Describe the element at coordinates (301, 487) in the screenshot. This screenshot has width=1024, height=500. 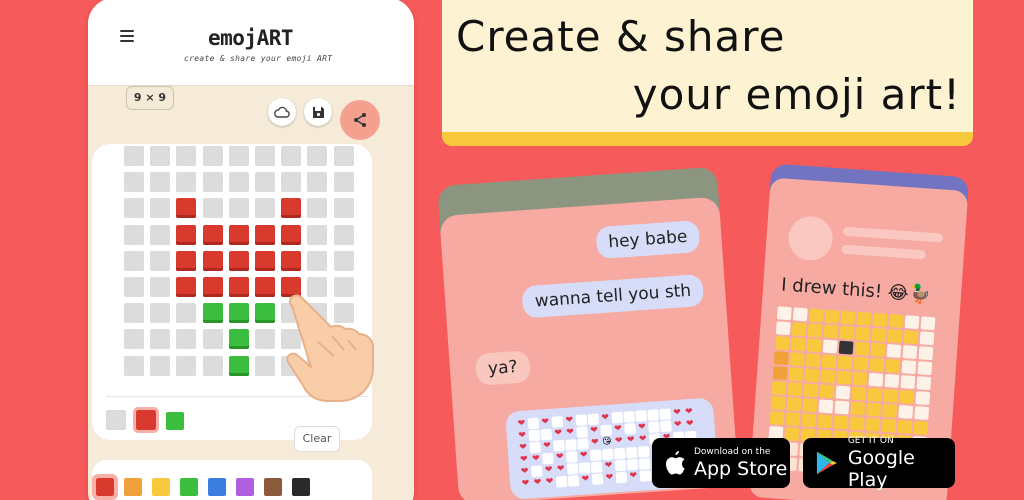
I see `palette-black` at that location.